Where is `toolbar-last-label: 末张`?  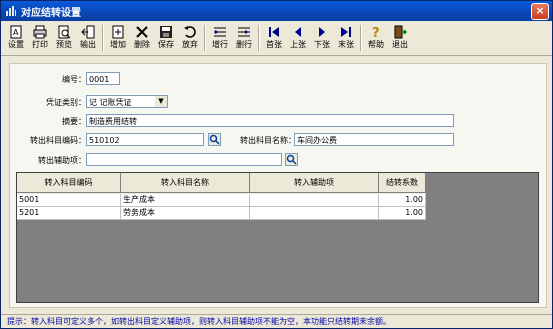
toolbar-last-label: 末张 is located at coordinates (346, 44).